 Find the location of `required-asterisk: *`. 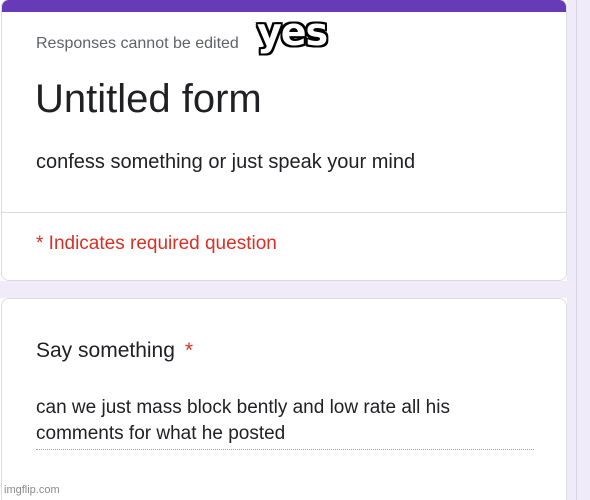

required-asterisk: * is located at coordinates (189, 350).